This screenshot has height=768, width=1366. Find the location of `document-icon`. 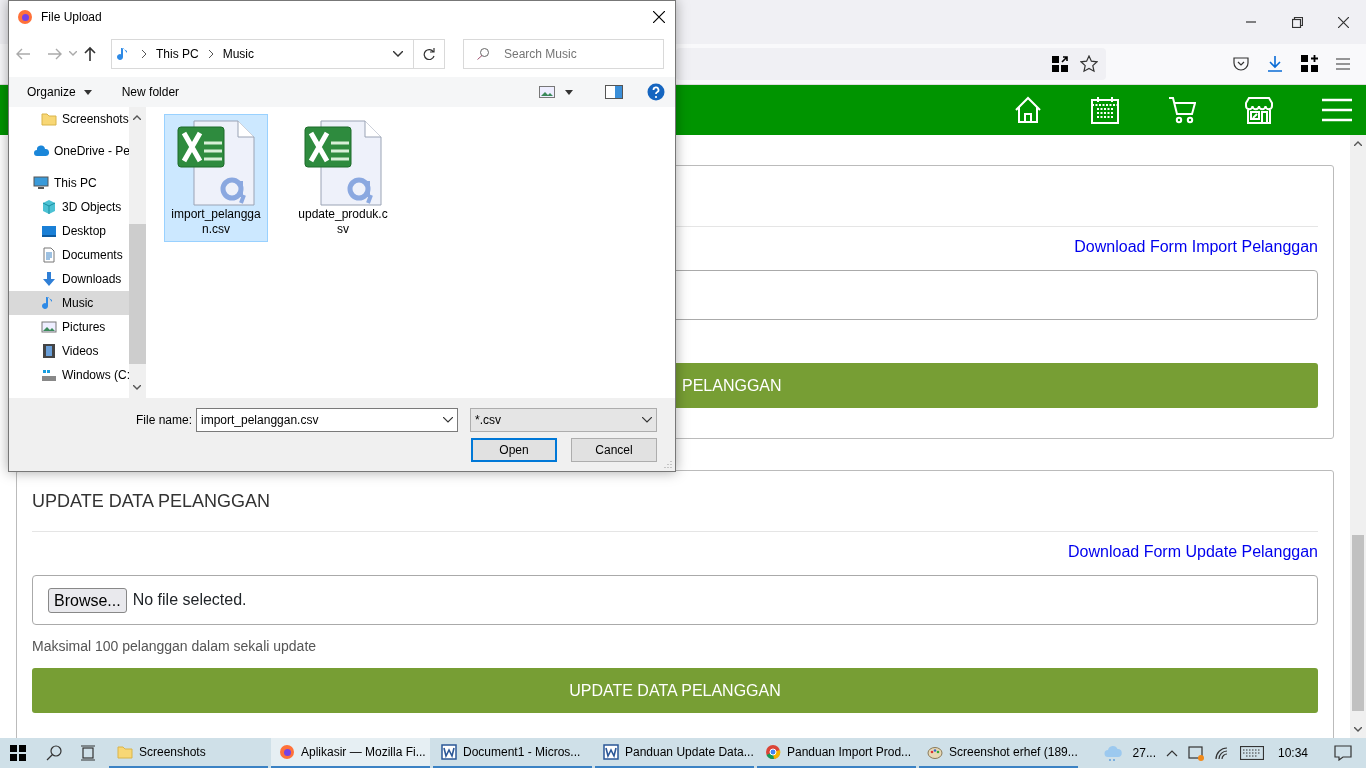

document-icon is located at coordinates (49, 255).